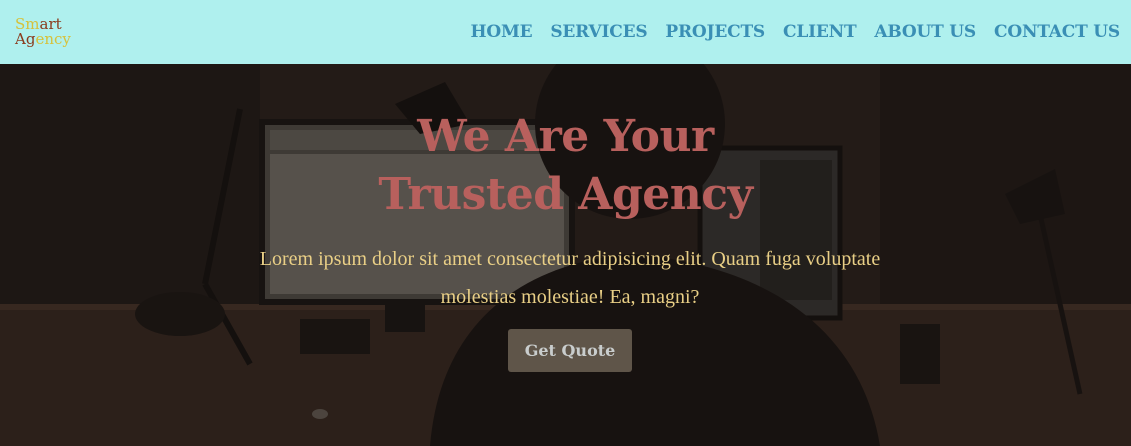 This screenshot has height=446, width=1131. Describe the element at coordinates (820, 32) in the screenshot. I see `nav-client: CLIENT` at that location.